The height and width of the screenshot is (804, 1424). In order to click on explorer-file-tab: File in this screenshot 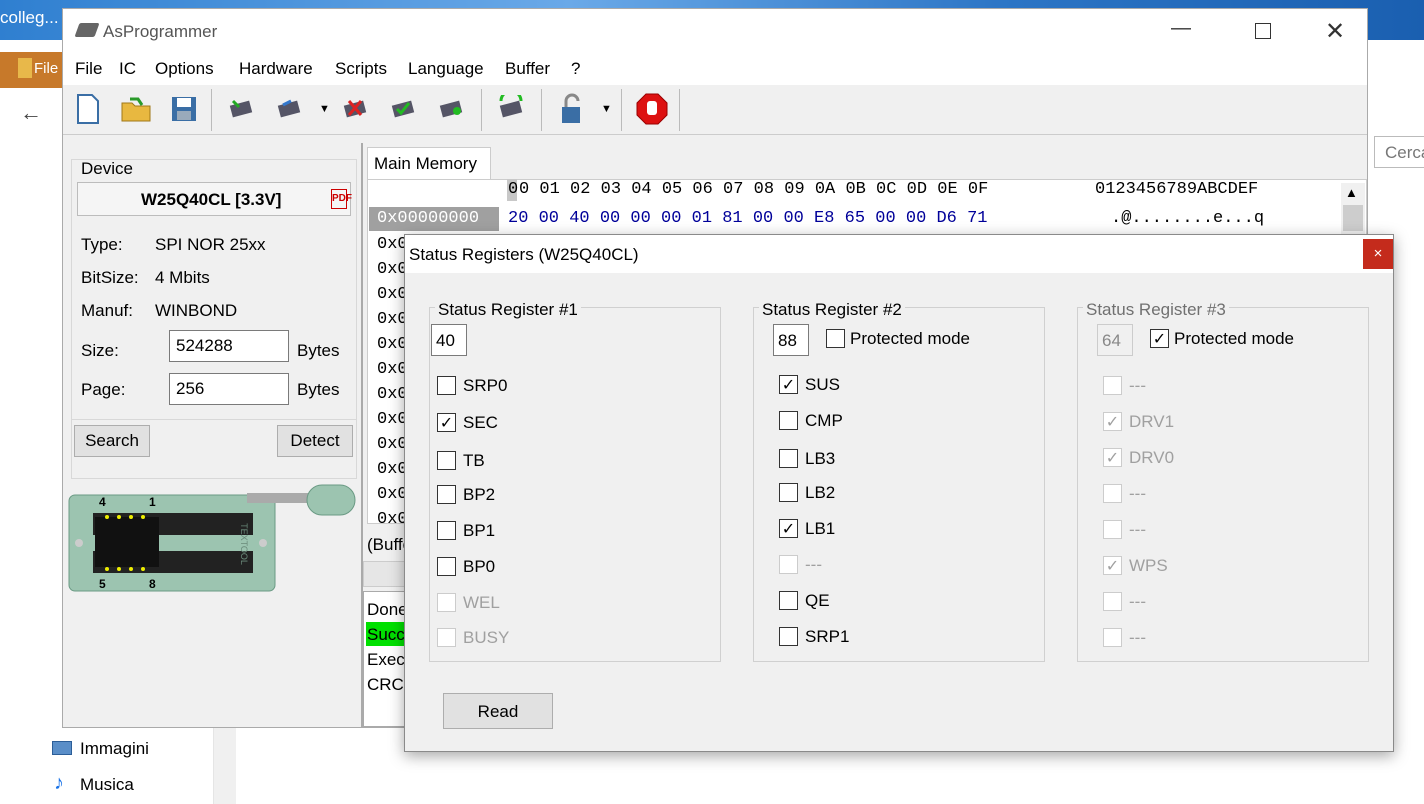, I will do `click(46, 68)`.